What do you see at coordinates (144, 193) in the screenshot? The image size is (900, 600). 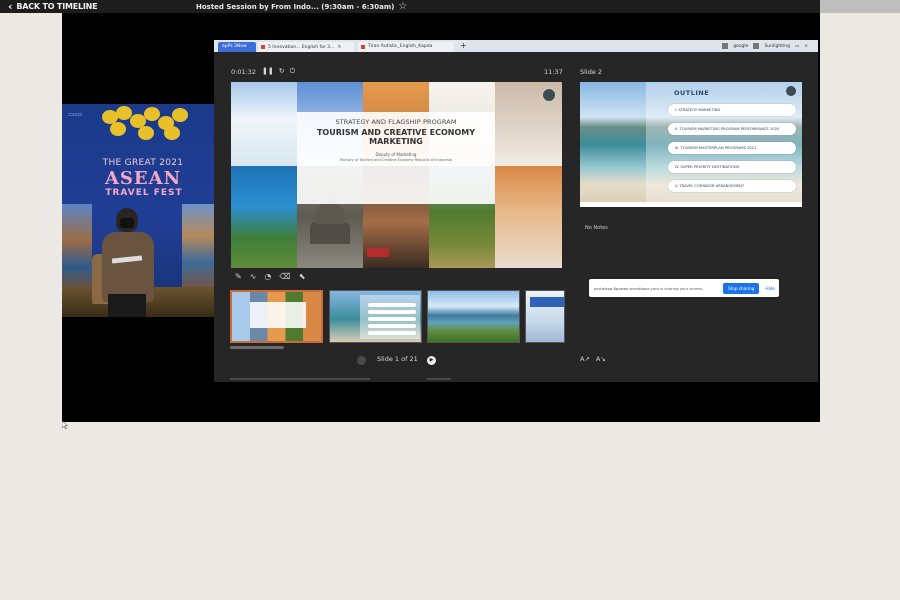 I see `banner-travel-fest: TRAVEL FEST` at bounding box center [144, 193].